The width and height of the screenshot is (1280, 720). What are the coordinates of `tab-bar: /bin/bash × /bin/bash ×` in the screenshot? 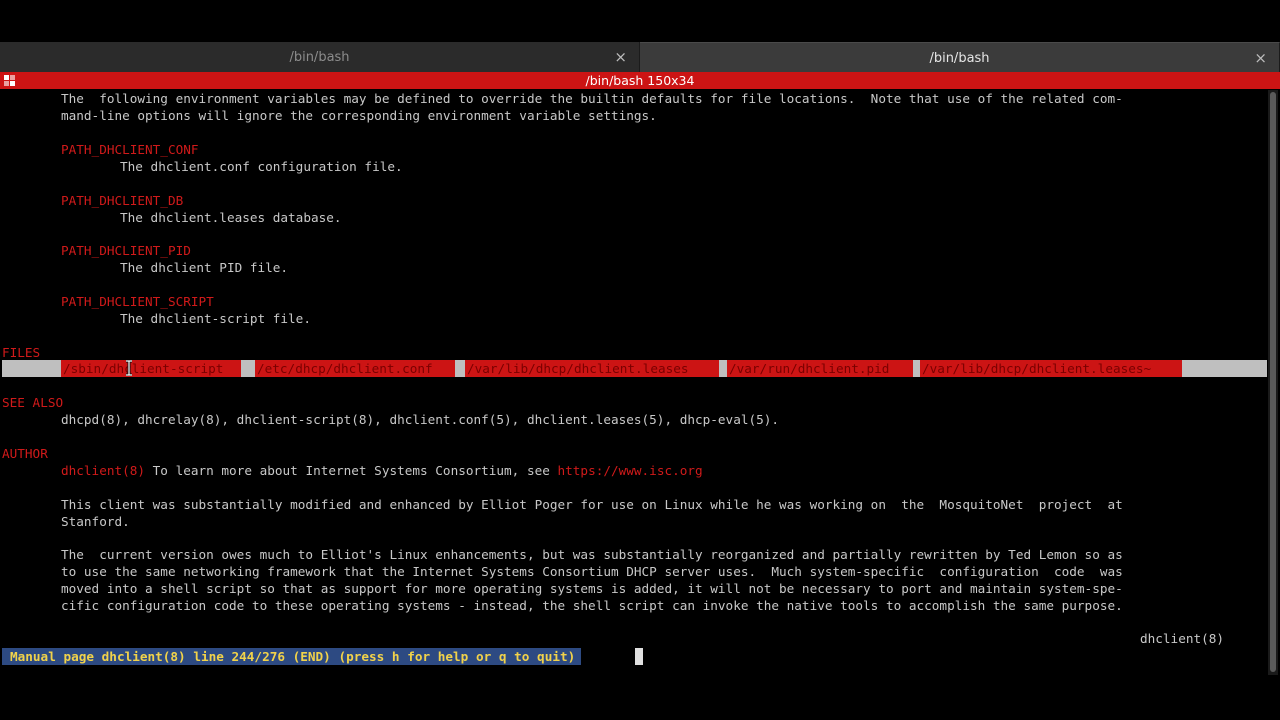 It's located at (640, 58).